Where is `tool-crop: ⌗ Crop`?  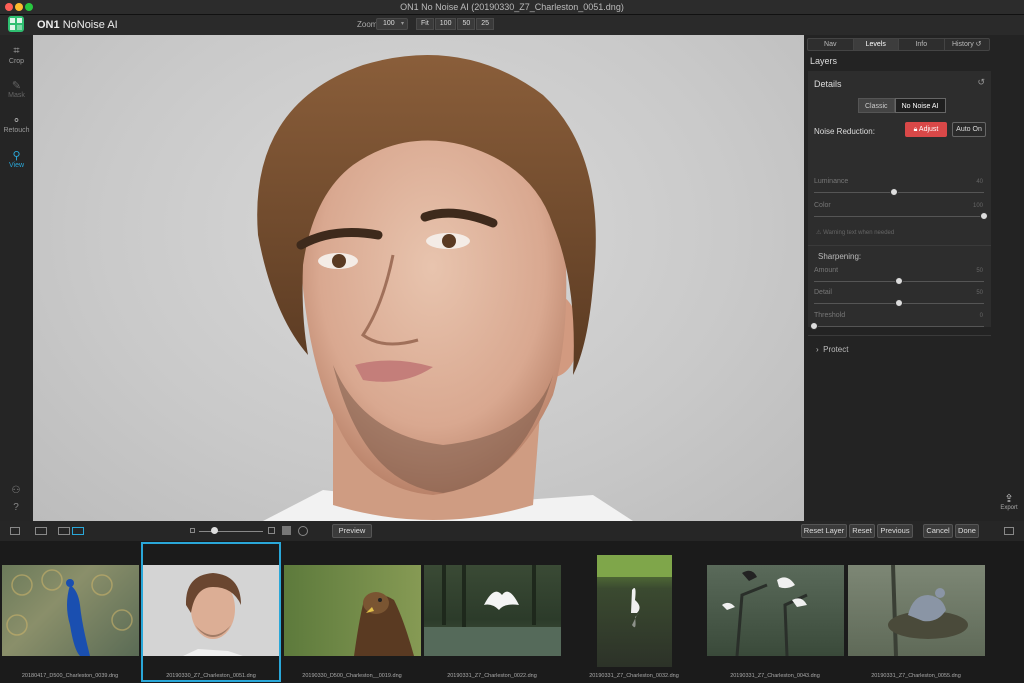
tool-crop: ⌗ Crop is located at coordinates (16, 55).